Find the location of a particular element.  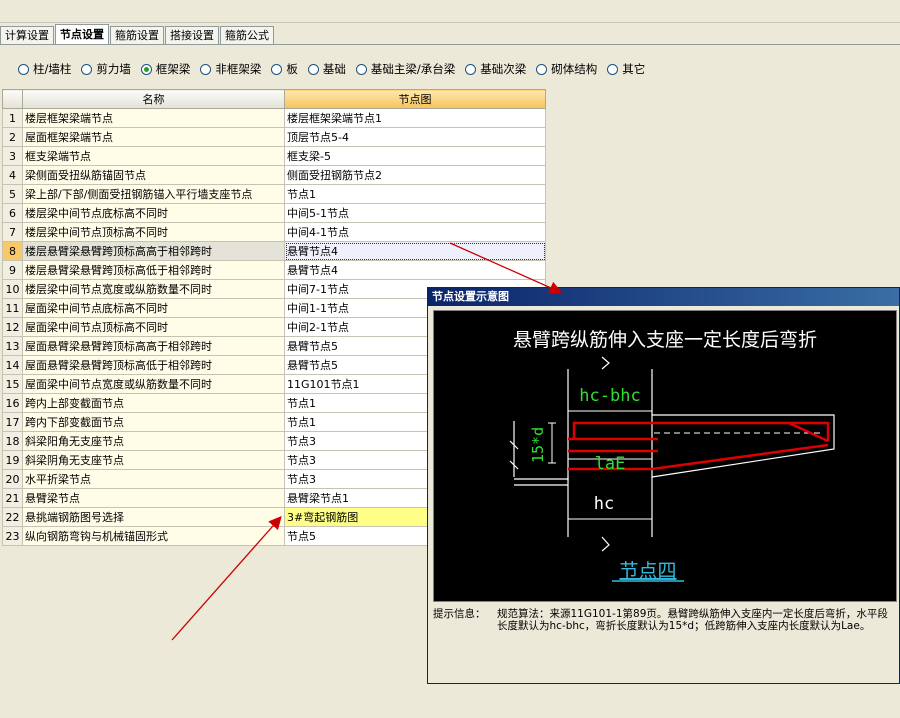

radio-option-2: 框架梁 is located at coordinates (165, 69).